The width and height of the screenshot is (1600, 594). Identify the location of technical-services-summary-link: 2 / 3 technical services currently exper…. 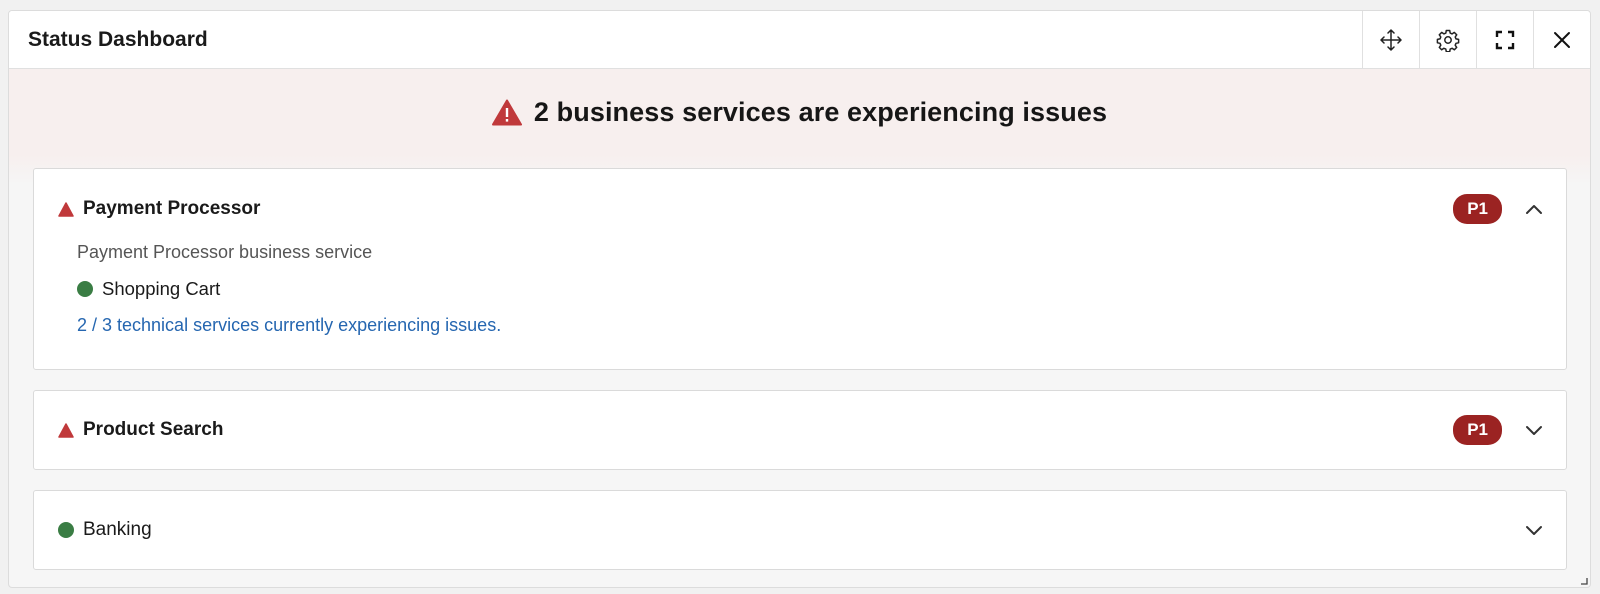
(809, 325).